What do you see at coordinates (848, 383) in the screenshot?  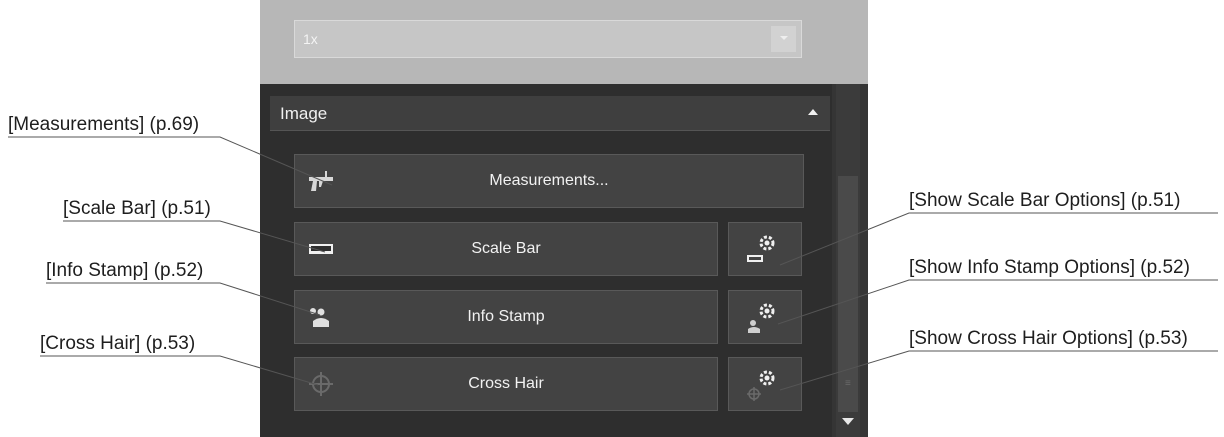 I see `grip-icon: ≡` at bounding box center [848, 383].